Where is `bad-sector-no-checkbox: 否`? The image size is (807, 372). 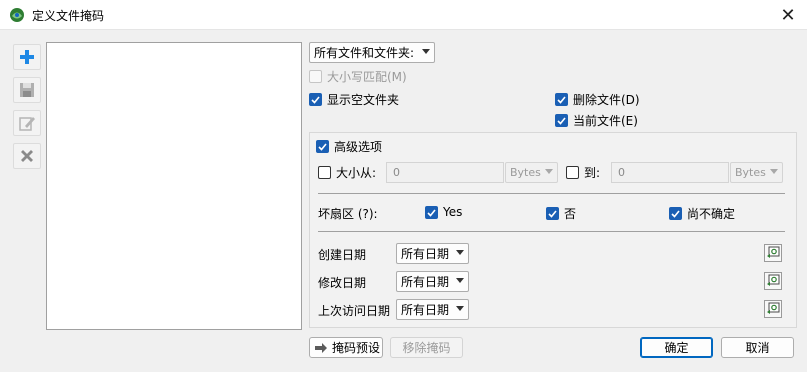
bad-sector-no-checkbox: 否 is located at coordinates (561, 213).